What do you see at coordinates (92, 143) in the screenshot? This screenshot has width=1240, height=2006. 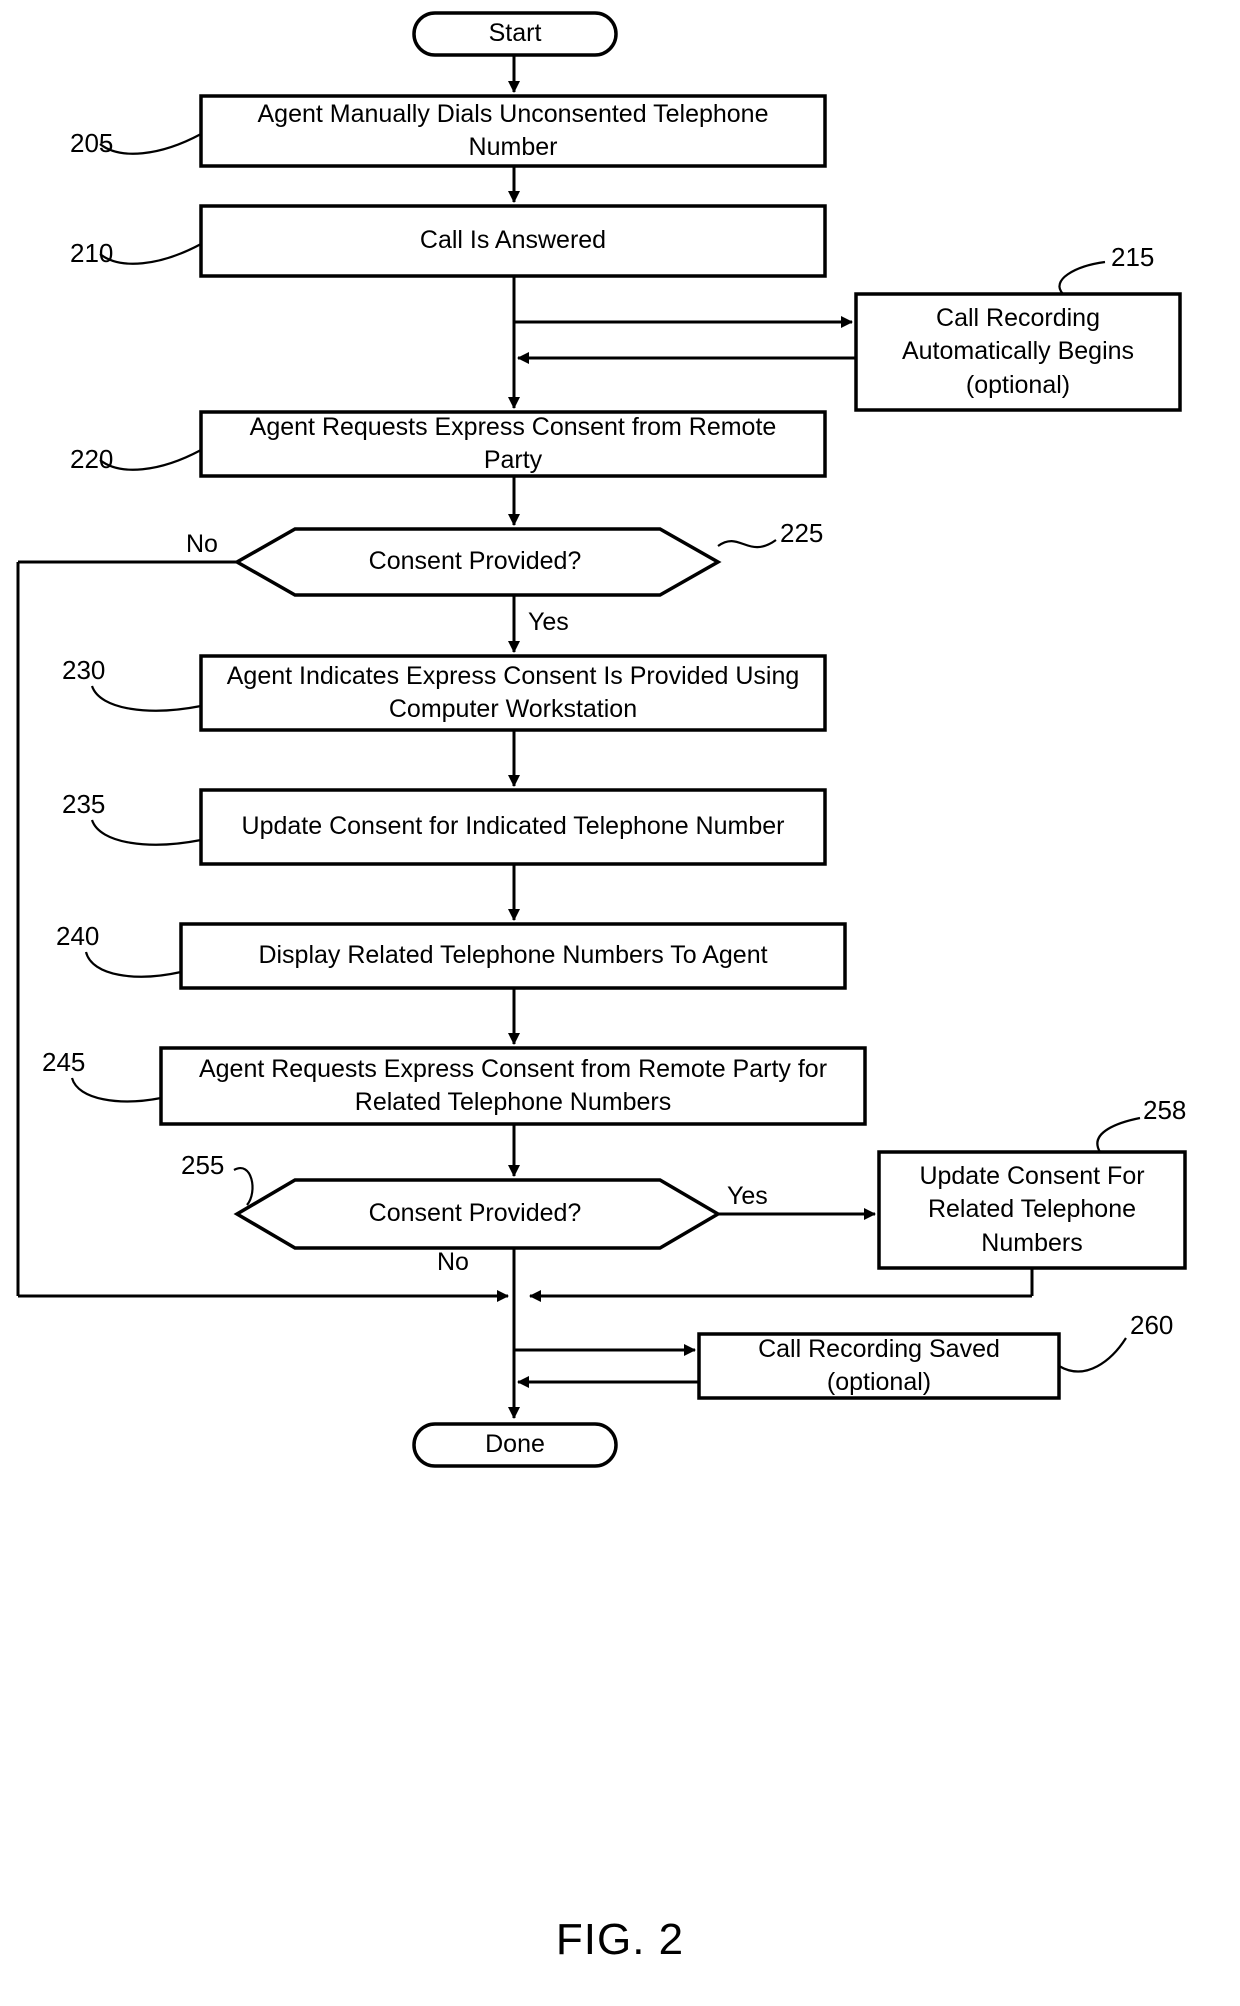 I see `ref-number-205: 205` at bounding box center [92, 143].